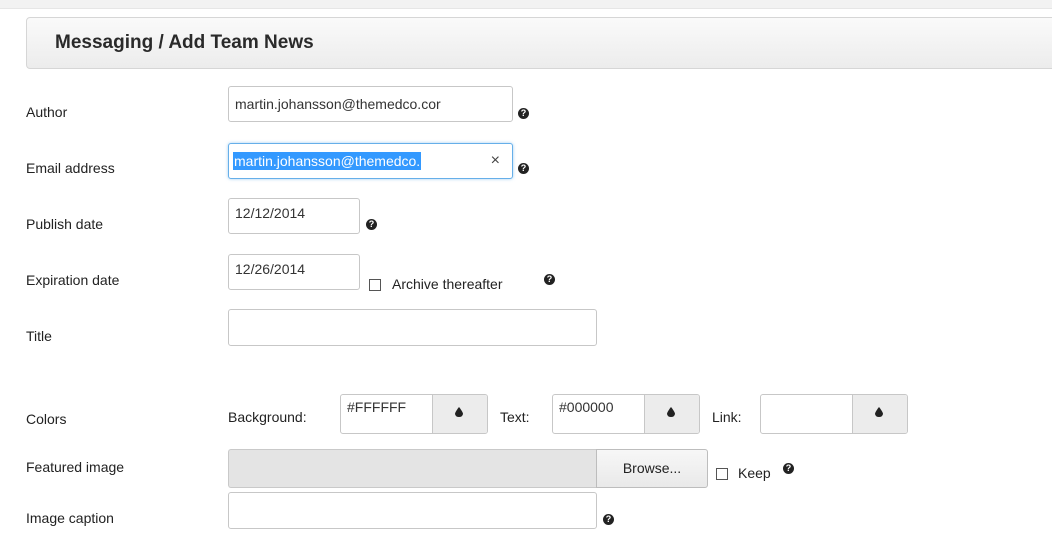 The height and width of the screenshot is (541, 1052). What do you see at coordinates (375, 285) in the screenshot?
I see `archive-checkbox` at bounding box center [375, 285].